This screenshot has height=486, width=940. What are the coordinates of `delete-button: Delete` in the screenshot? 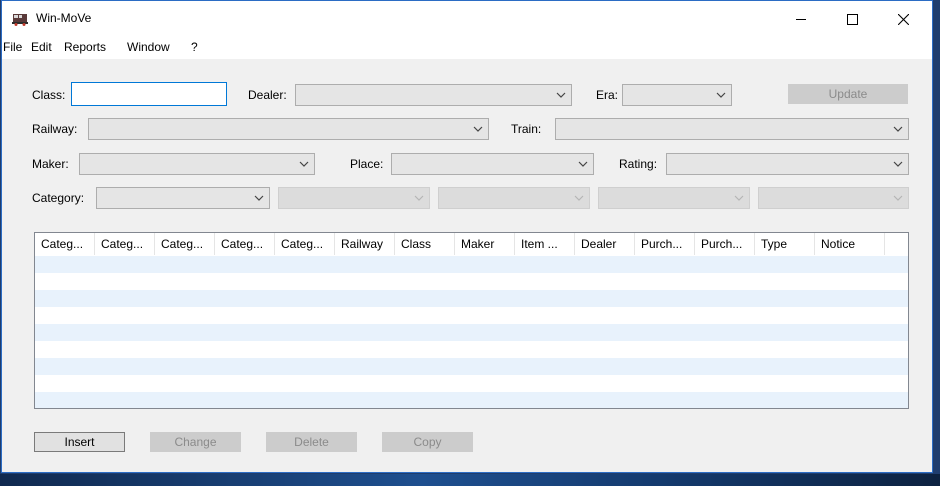 It's located at (311, 442).